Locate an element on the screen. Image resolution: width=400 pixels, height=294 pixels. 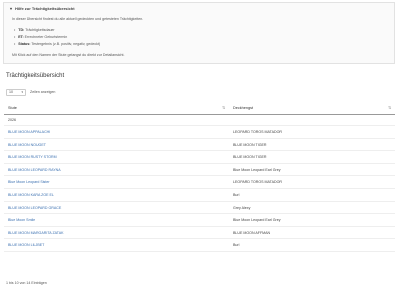
help-item: ET: Errechneter Geburtstermin is located at coordinates (57, 37).